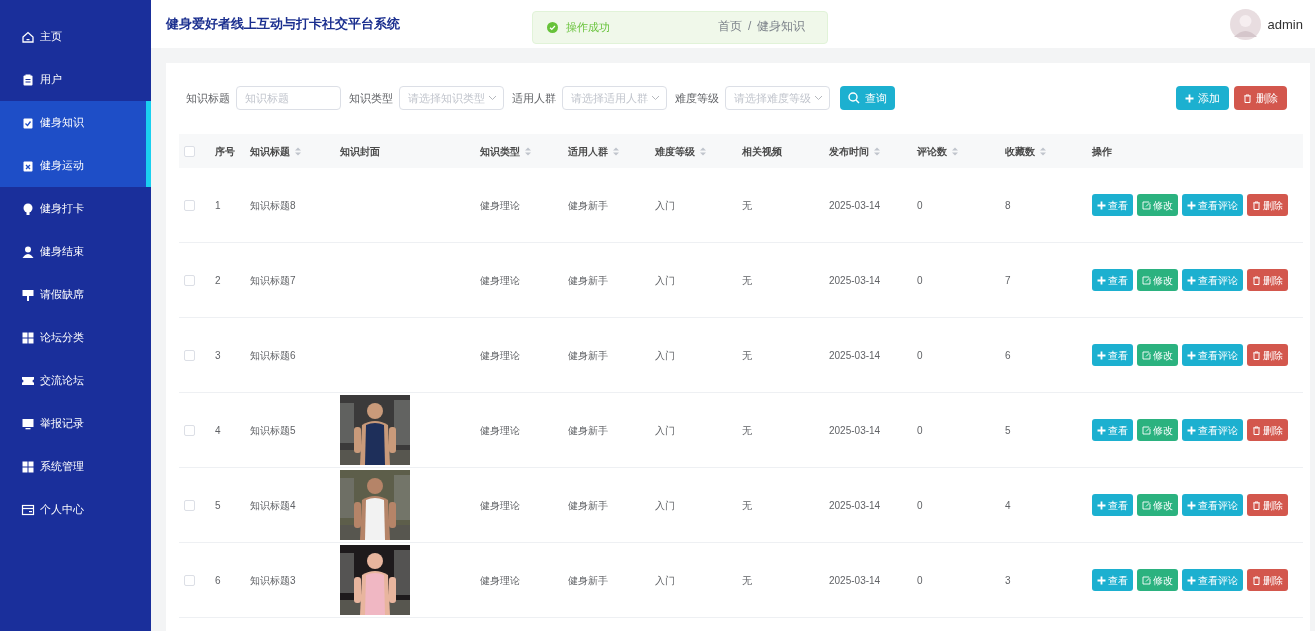 This screenshot has height=631, width=1315. I want to click on table-cell: 2, so click(218, 280).